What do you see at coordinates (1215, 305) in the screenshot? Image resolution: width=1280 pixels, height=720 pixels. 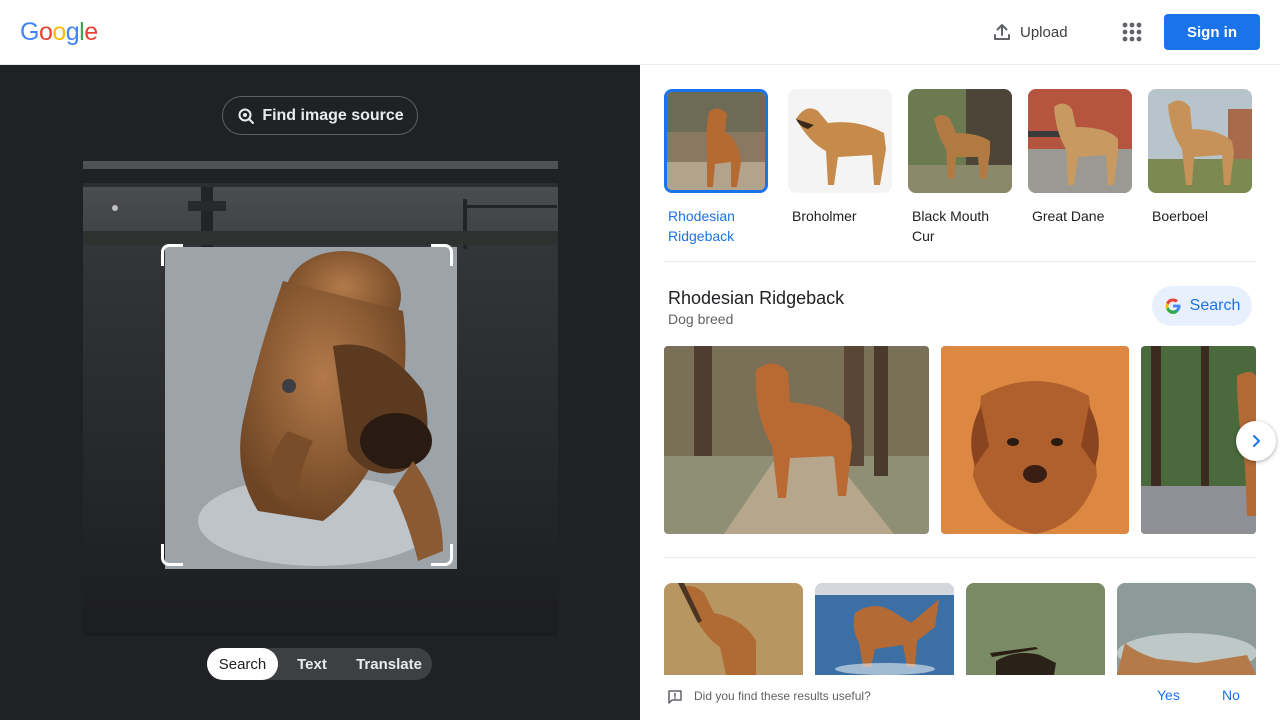 I see `entity-search-label: Search` at bounding box center [1215, 305].